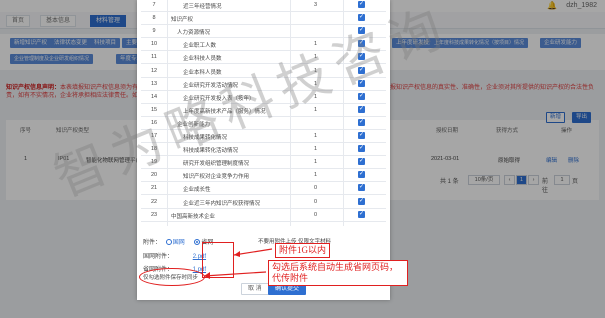  What do you see at coordinates (263, 6) in the screenshot?
I see `material-row: 7 近三年经营情况 3 ✓` at bounding box center [263, 6].